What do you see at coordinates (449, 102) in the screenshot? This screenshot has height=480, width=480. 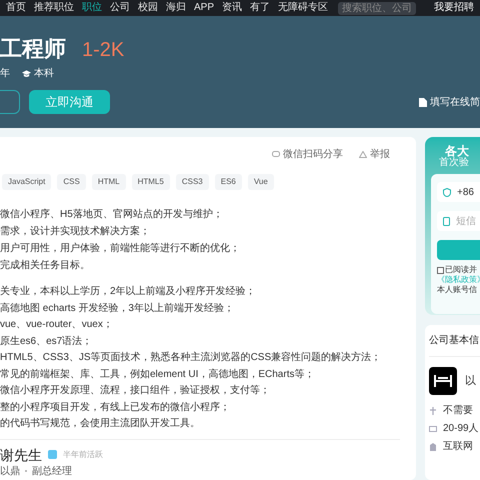 I see `online-resume-link: 填写在线简` at bounding box center [449, 102].